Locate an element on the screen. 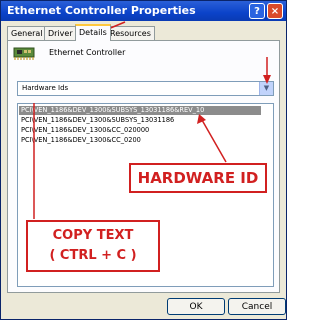 The width and height of the screenshot is (320, 320). help-button: ? is located at coordinates (257, 11).